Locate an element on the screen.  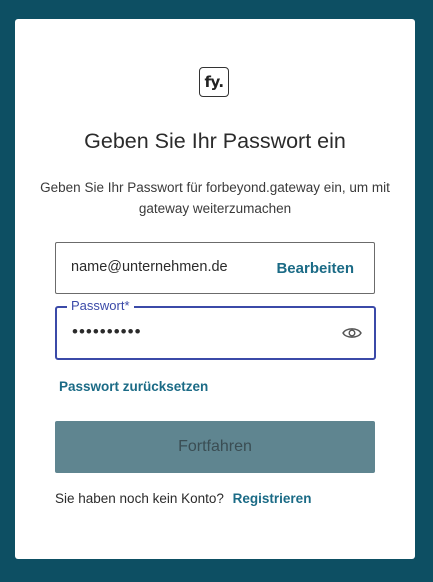
signup-prompt: Sie haben noch kein Konto? is located at coordinates (139, 498).